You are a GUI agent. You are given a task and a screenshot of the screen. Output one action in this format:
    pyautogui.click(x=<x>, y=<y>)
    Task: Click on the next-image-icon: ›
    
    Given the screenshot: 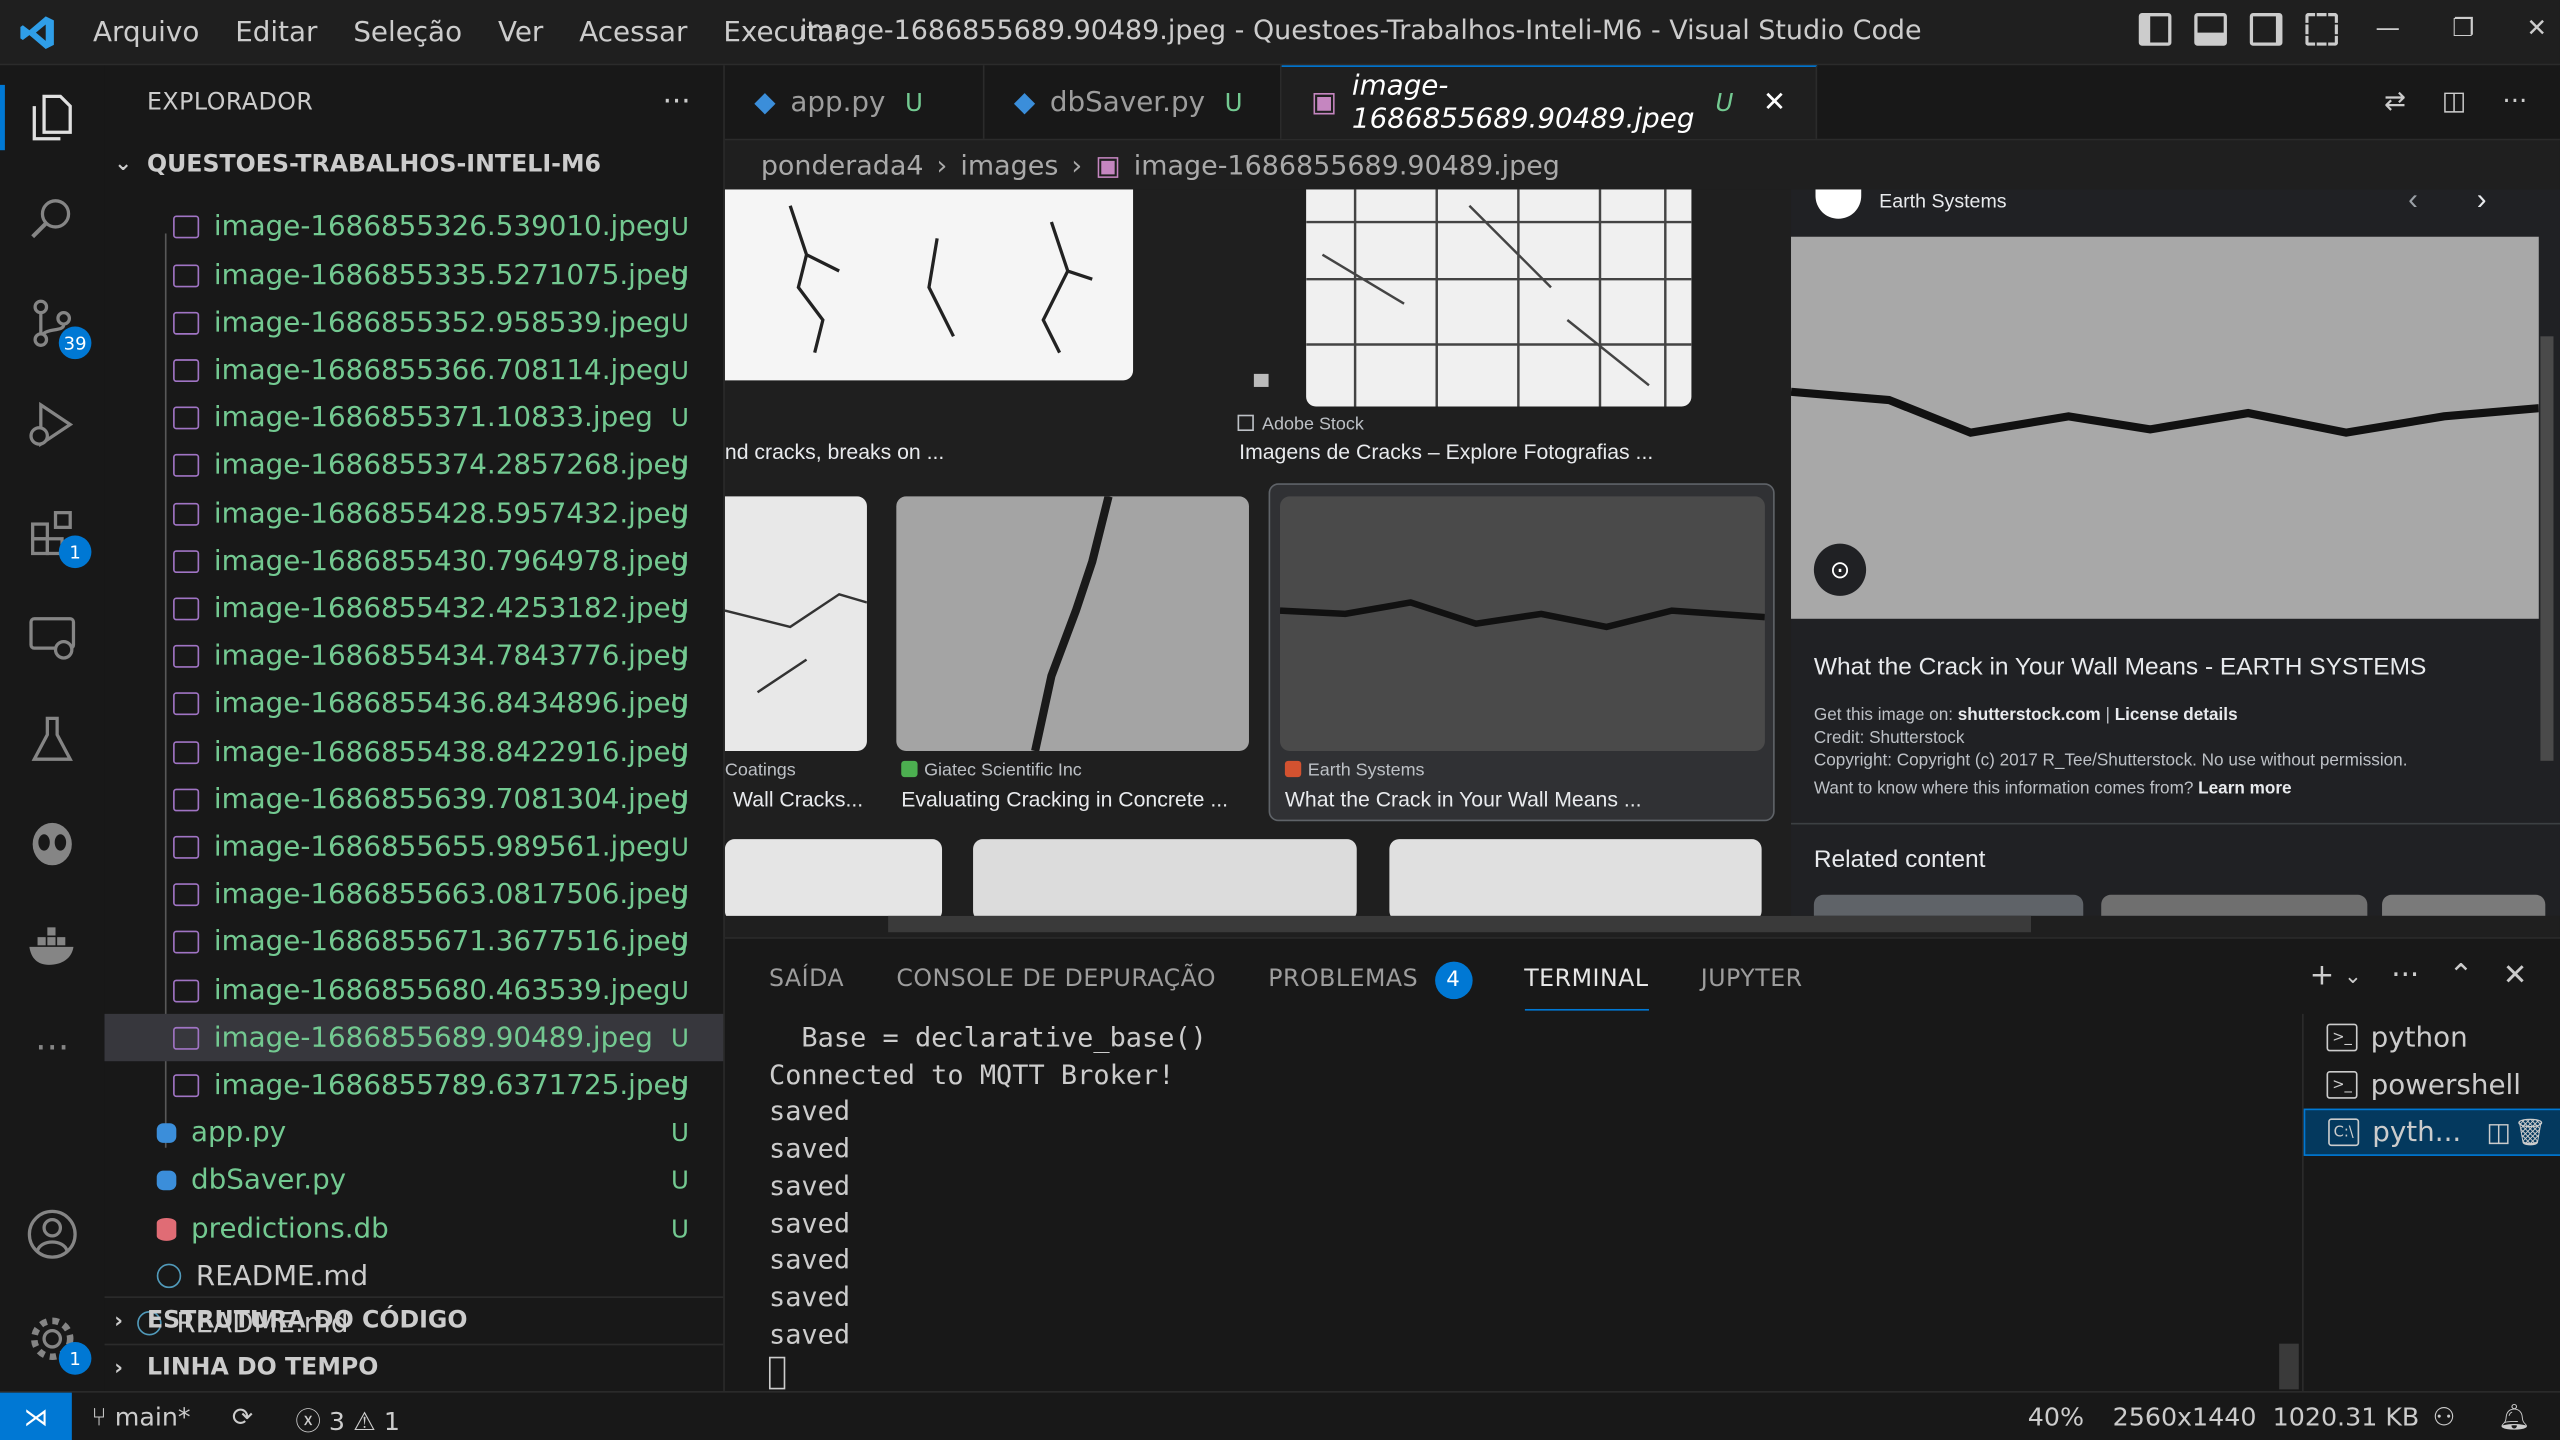 What is the action you would take?
    pyautogui.click(x=2482, y=203)
    